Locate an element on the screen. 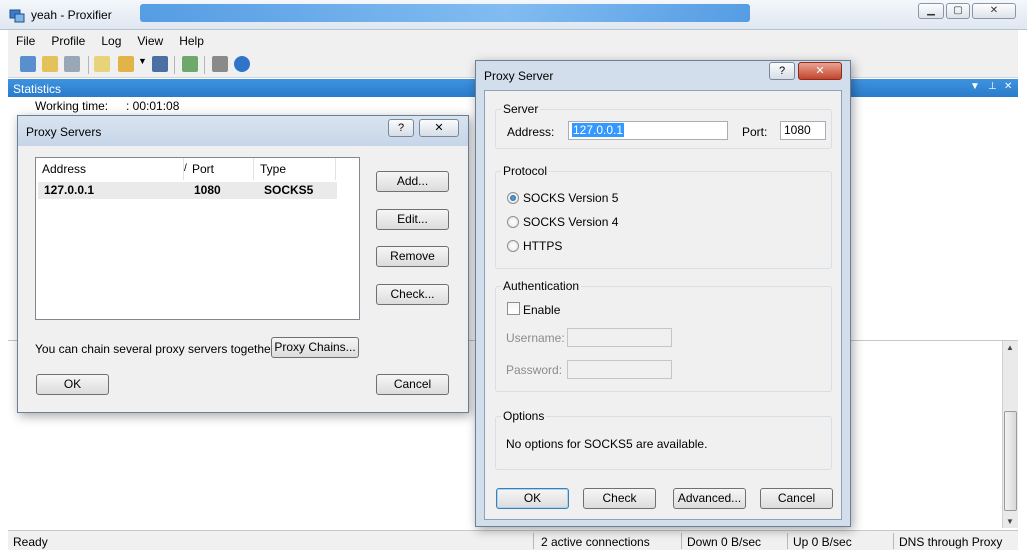 The image size is (1027, 556). main-titlebar: yeah - Proxifier ▁ ▢ ✕ is located at coordinates (513, 15).